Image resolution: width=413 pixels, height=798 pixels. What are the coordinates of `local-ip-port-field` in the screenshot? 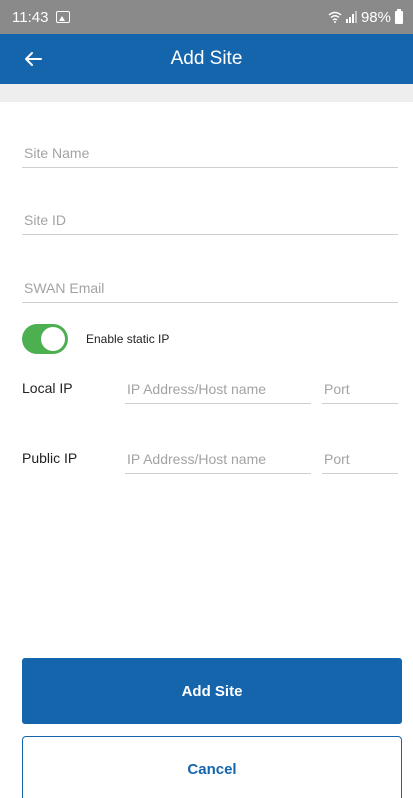 It's located at (360, 389).